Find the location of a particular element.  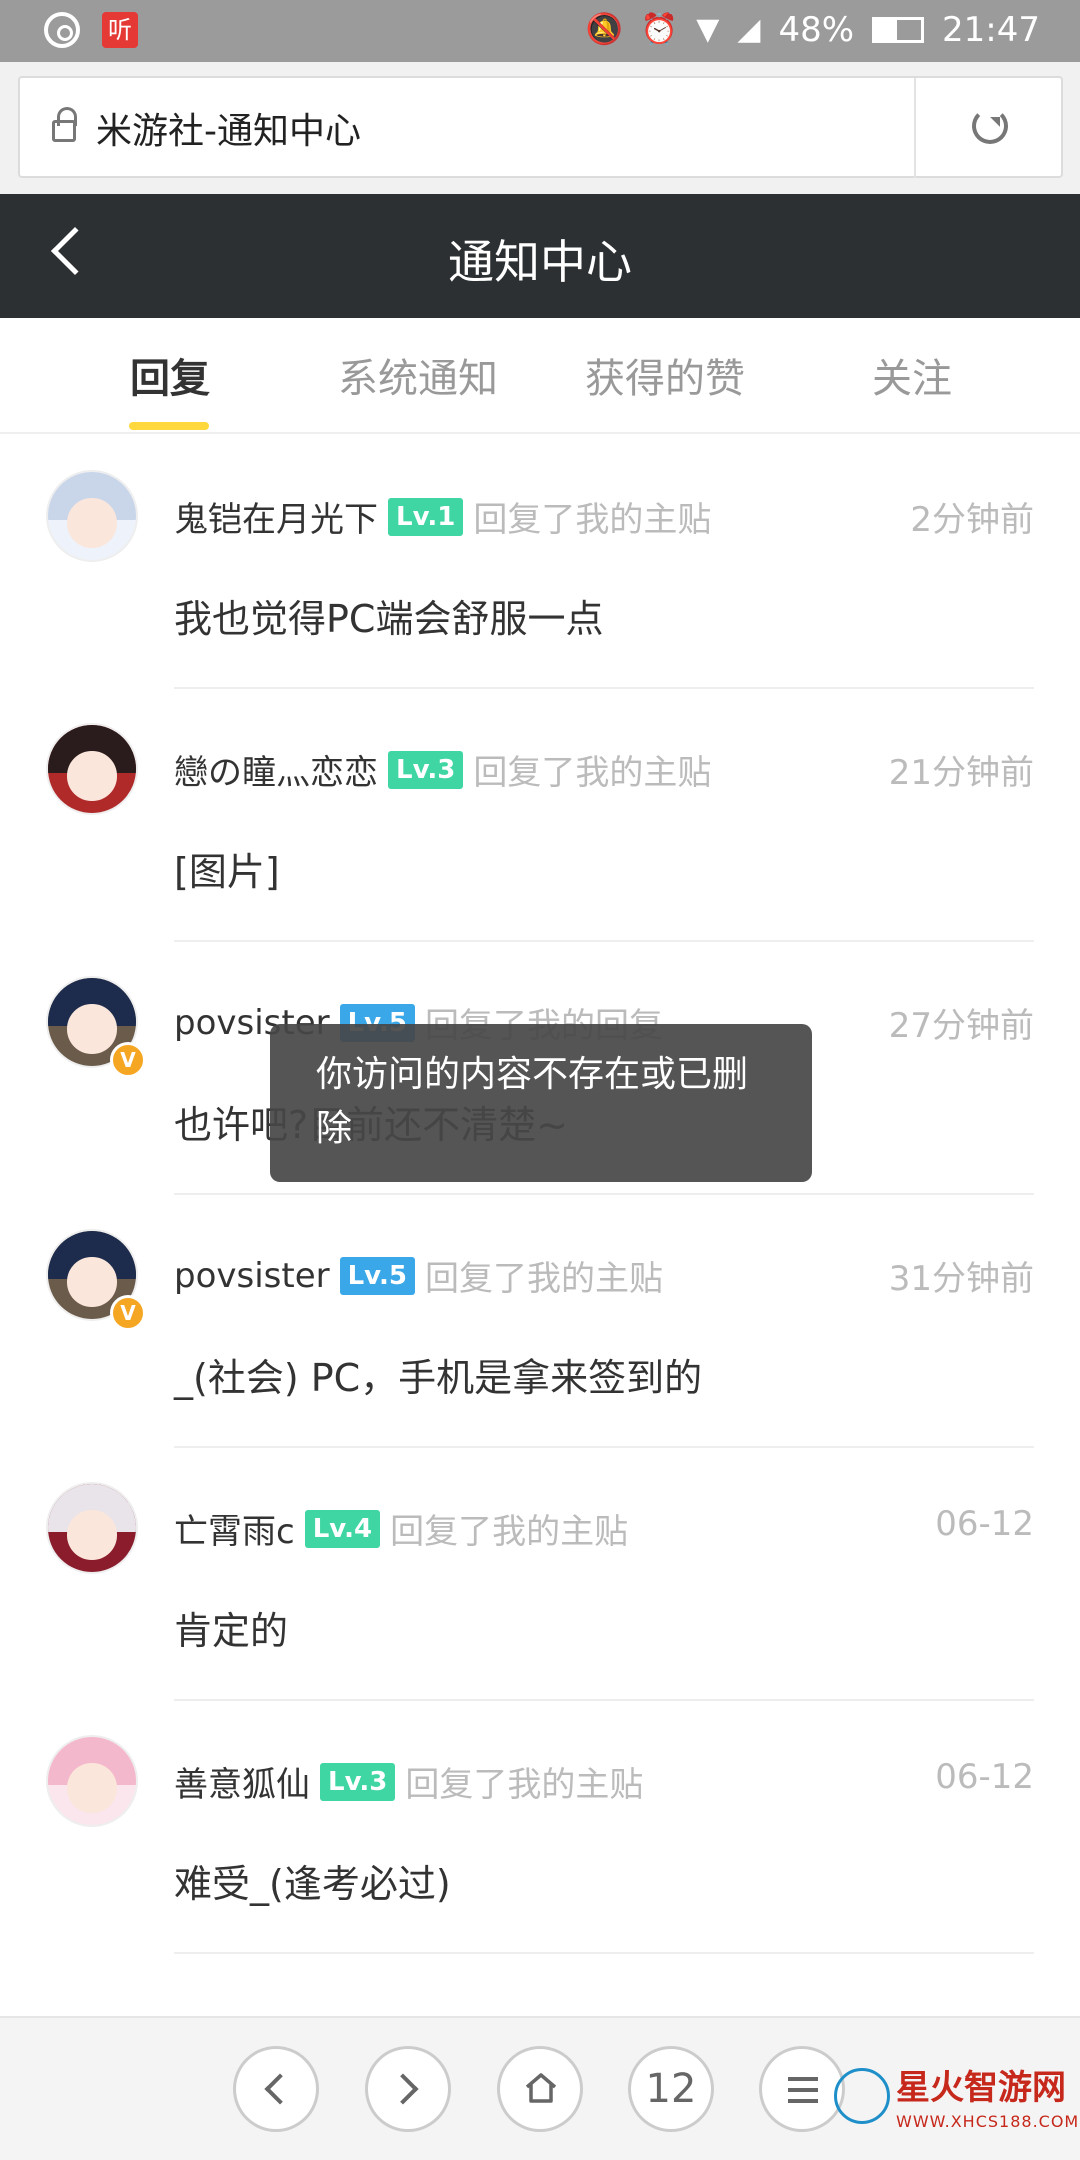

wifi-icon: ▼ is located at coordinates (708, 29).